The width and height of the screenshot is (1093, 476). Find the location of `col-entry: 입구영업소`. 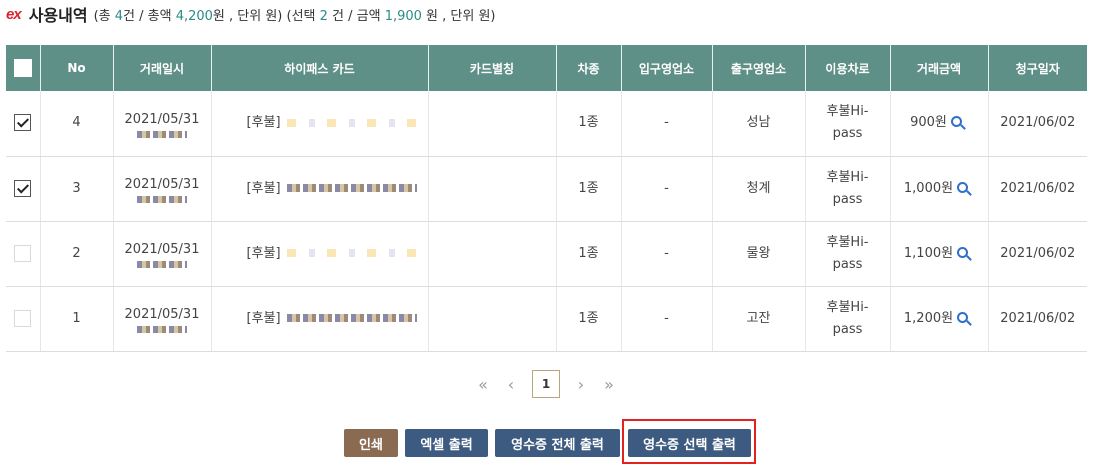

col-entry: 입구영업소 is located at coordinates (667, 68).